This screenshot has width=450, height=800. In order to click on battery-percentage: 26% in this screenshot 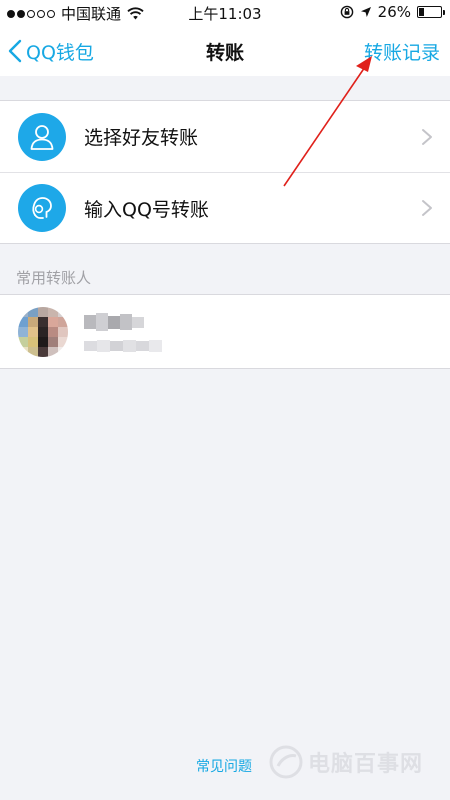, I will do `click(394, 12)`.